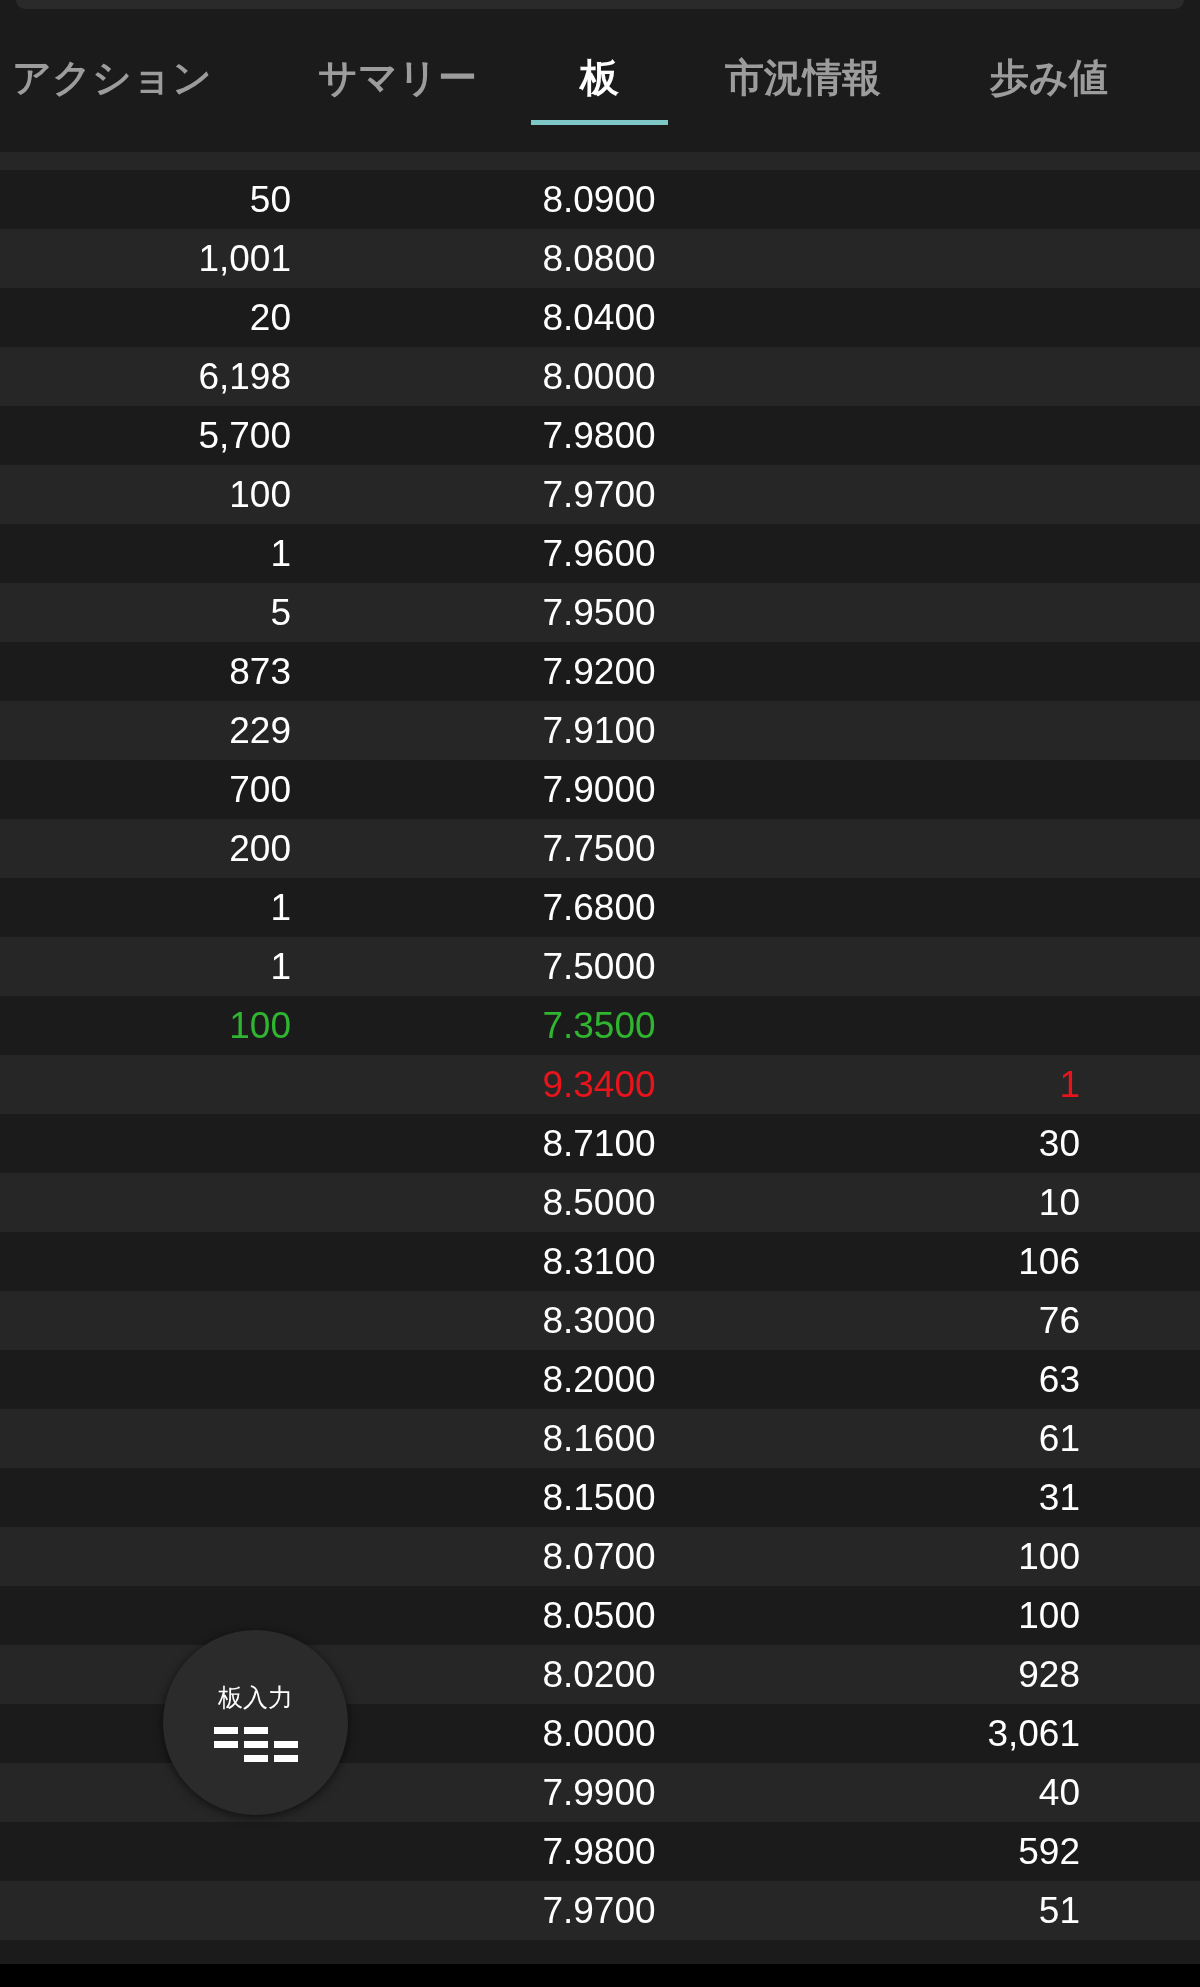 The image size is (1200, 1987). What do you see at coordinates (244, 435) in the screenshot?
I see `bid-quantity: 5,700` at bounding box center [244, 435].